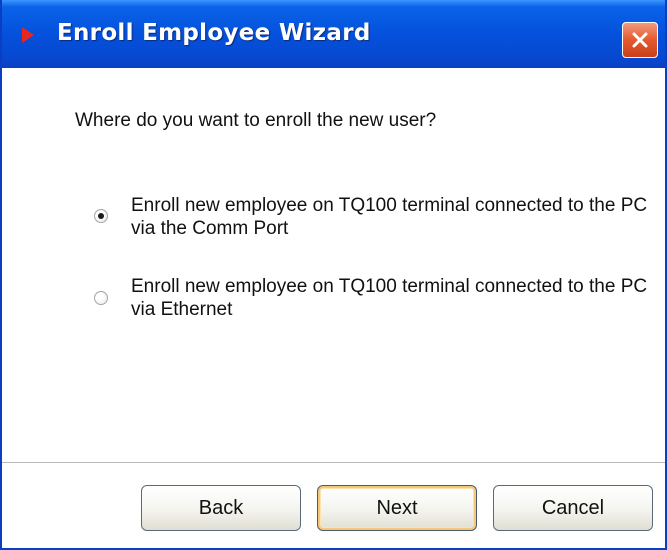 This screenshot has height=550, width=667. What do you see at coordinates (101, 298) in the screenshot?
I see `radio-ethernet` at bounding box center [101, 298].